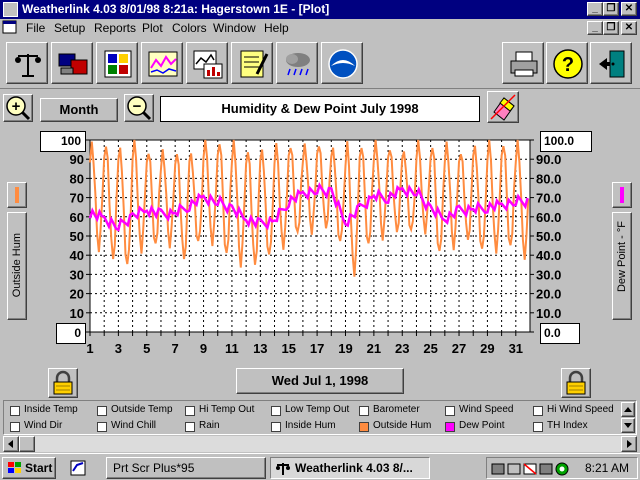 This screenshot has width=640, height=480. I want to click on minimize-button: _, so click(595, 9).